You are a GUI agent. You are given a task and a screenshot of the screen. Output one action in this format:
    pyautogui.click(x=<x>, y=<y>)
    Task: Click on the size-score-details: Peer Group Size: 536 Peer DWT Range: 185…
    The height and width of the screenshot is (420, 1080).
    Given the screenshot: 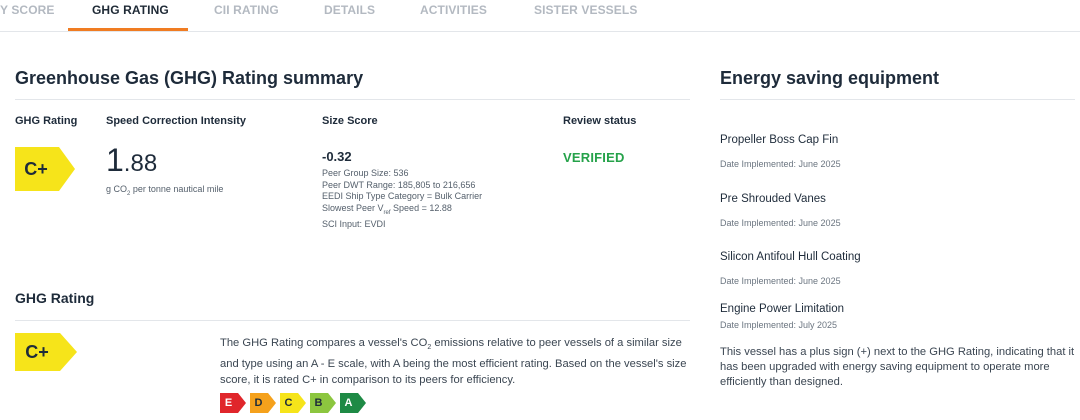 What is the action you would take?
    pyautogui.click(x=402, y=199)
    